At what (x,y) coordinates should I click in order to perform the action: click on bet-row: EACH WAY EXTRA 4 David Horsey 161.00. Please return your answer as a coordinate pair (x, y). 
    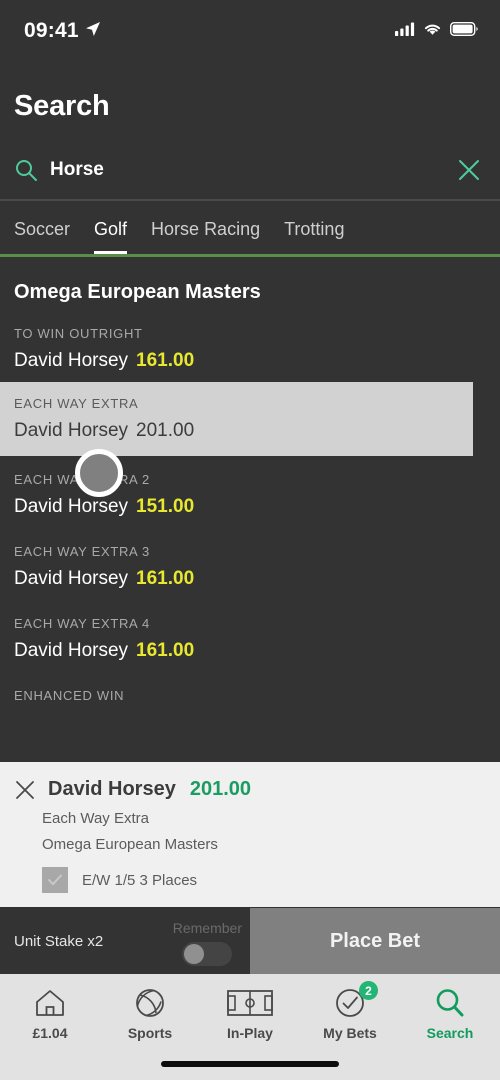
    Looking at the image, I should click on (250, 636).